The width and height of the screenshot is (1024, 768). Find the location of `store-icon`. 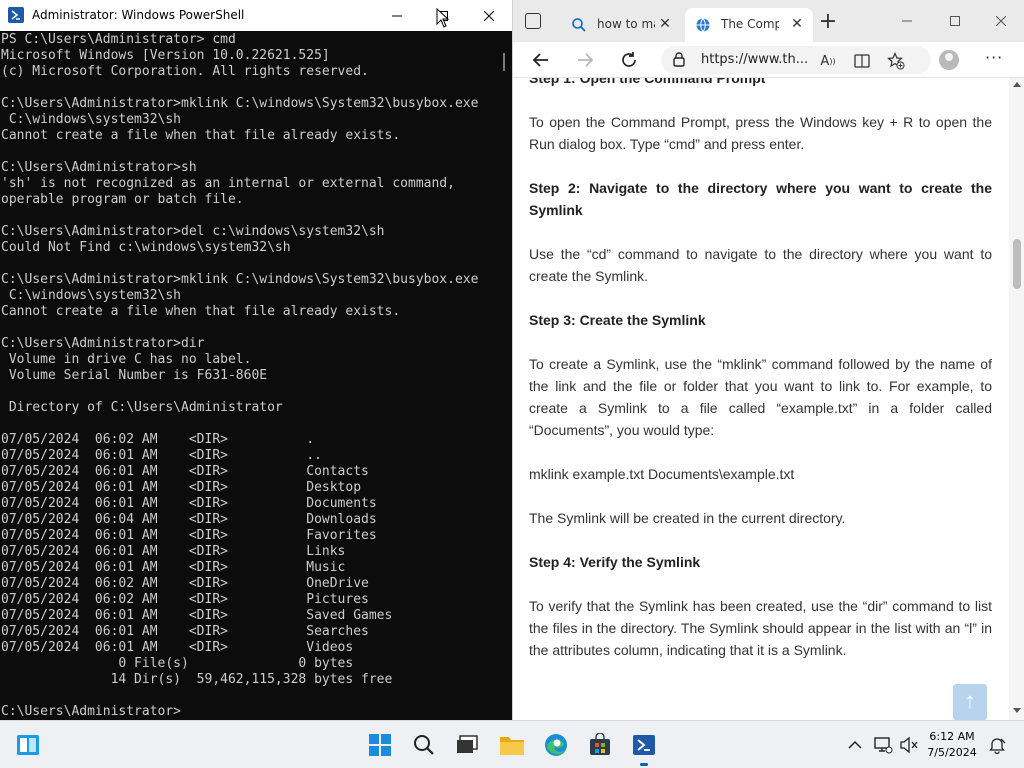

store-icon is located at coordinates (600, 745).